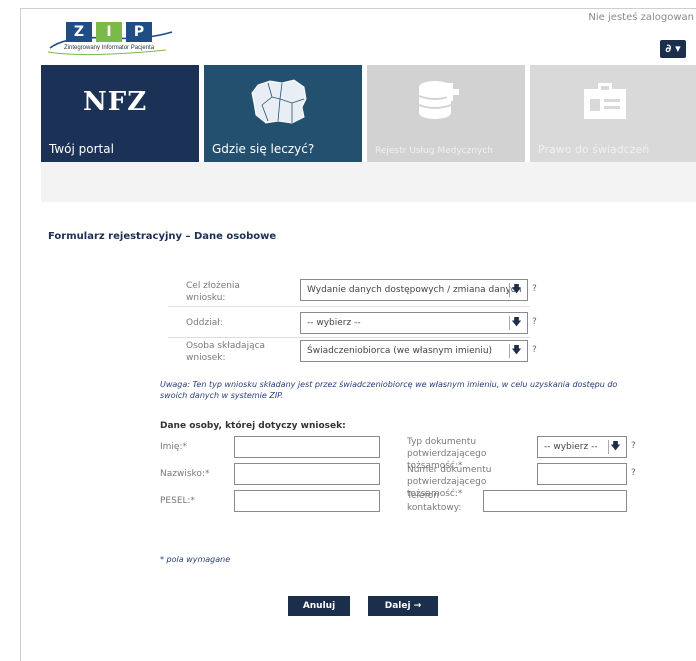 The width and height of the screenshot is (696, 661). What do you see at coordinates (279, 101) in the screenshot?
I see `poland-map-icon` at bounding box center [279, 101].